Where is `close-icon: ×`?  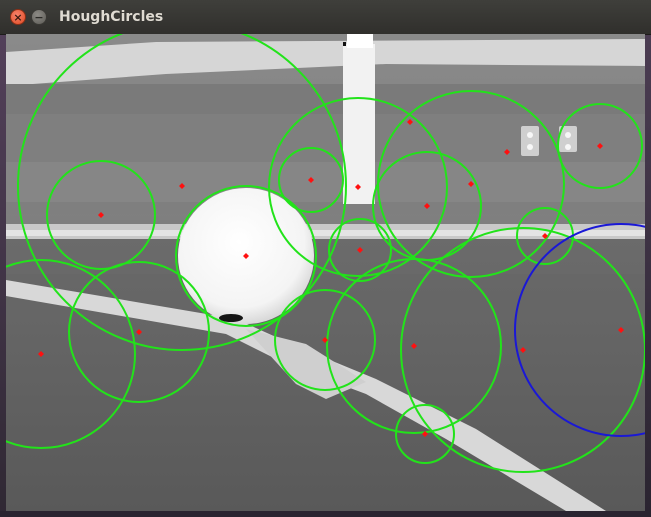 close-icon: × is located at coordinates (18, 17).